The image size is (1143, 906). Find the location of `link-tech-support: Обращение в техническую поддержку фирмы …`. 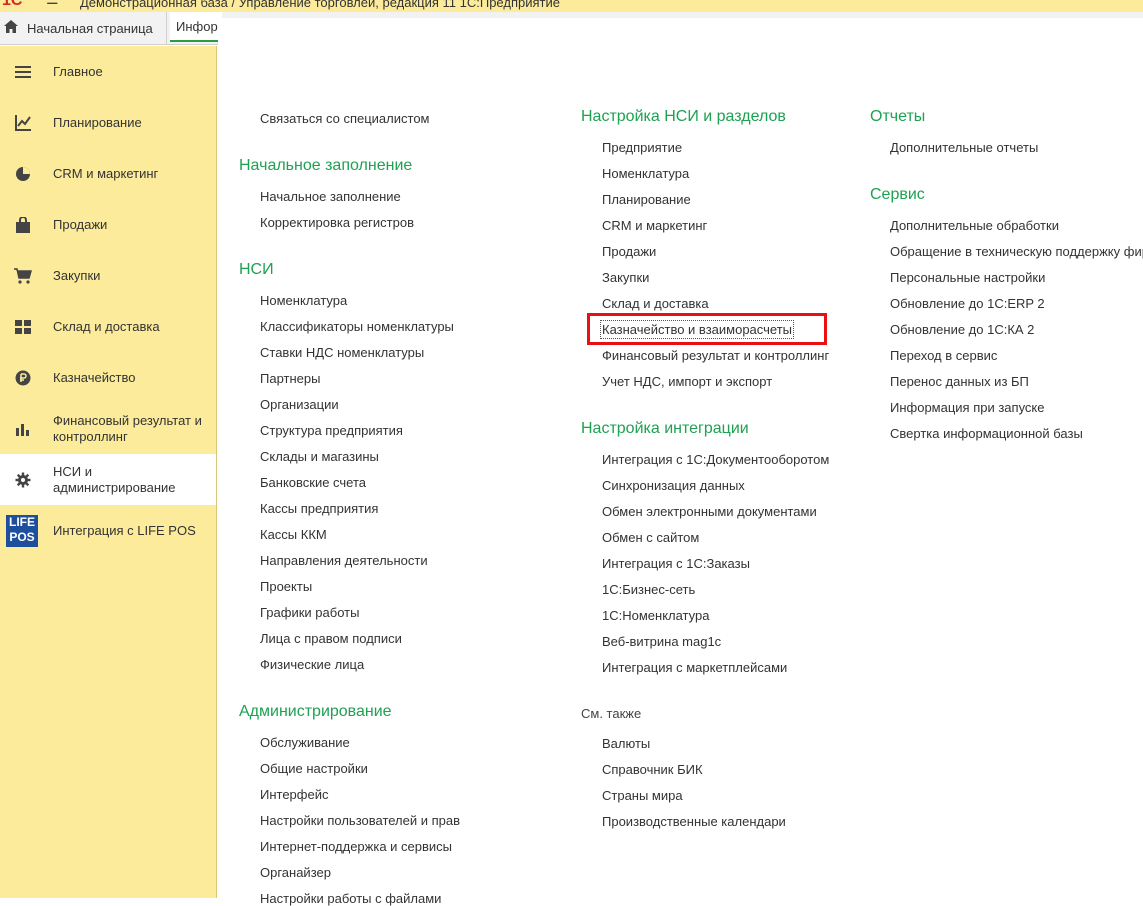

link-tech-support: Обращение в техническую поддержку фирмы … is located at coordinates (1016, 251).